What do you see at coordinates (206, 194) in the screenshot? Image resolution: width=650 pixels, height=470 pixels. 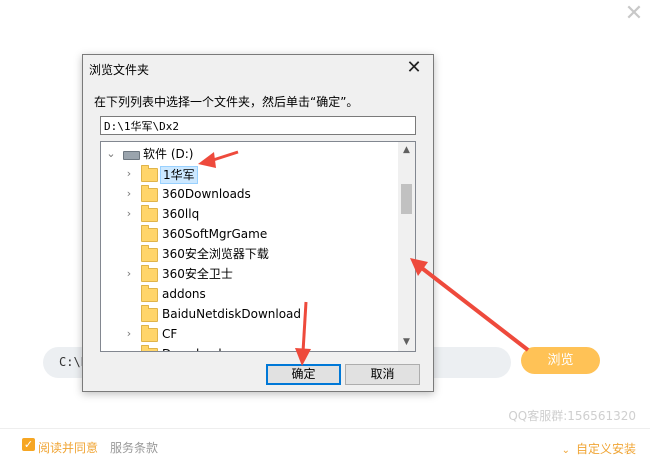 I see `tree-row-label: 360Downloads` at bounding box center [206, 194].